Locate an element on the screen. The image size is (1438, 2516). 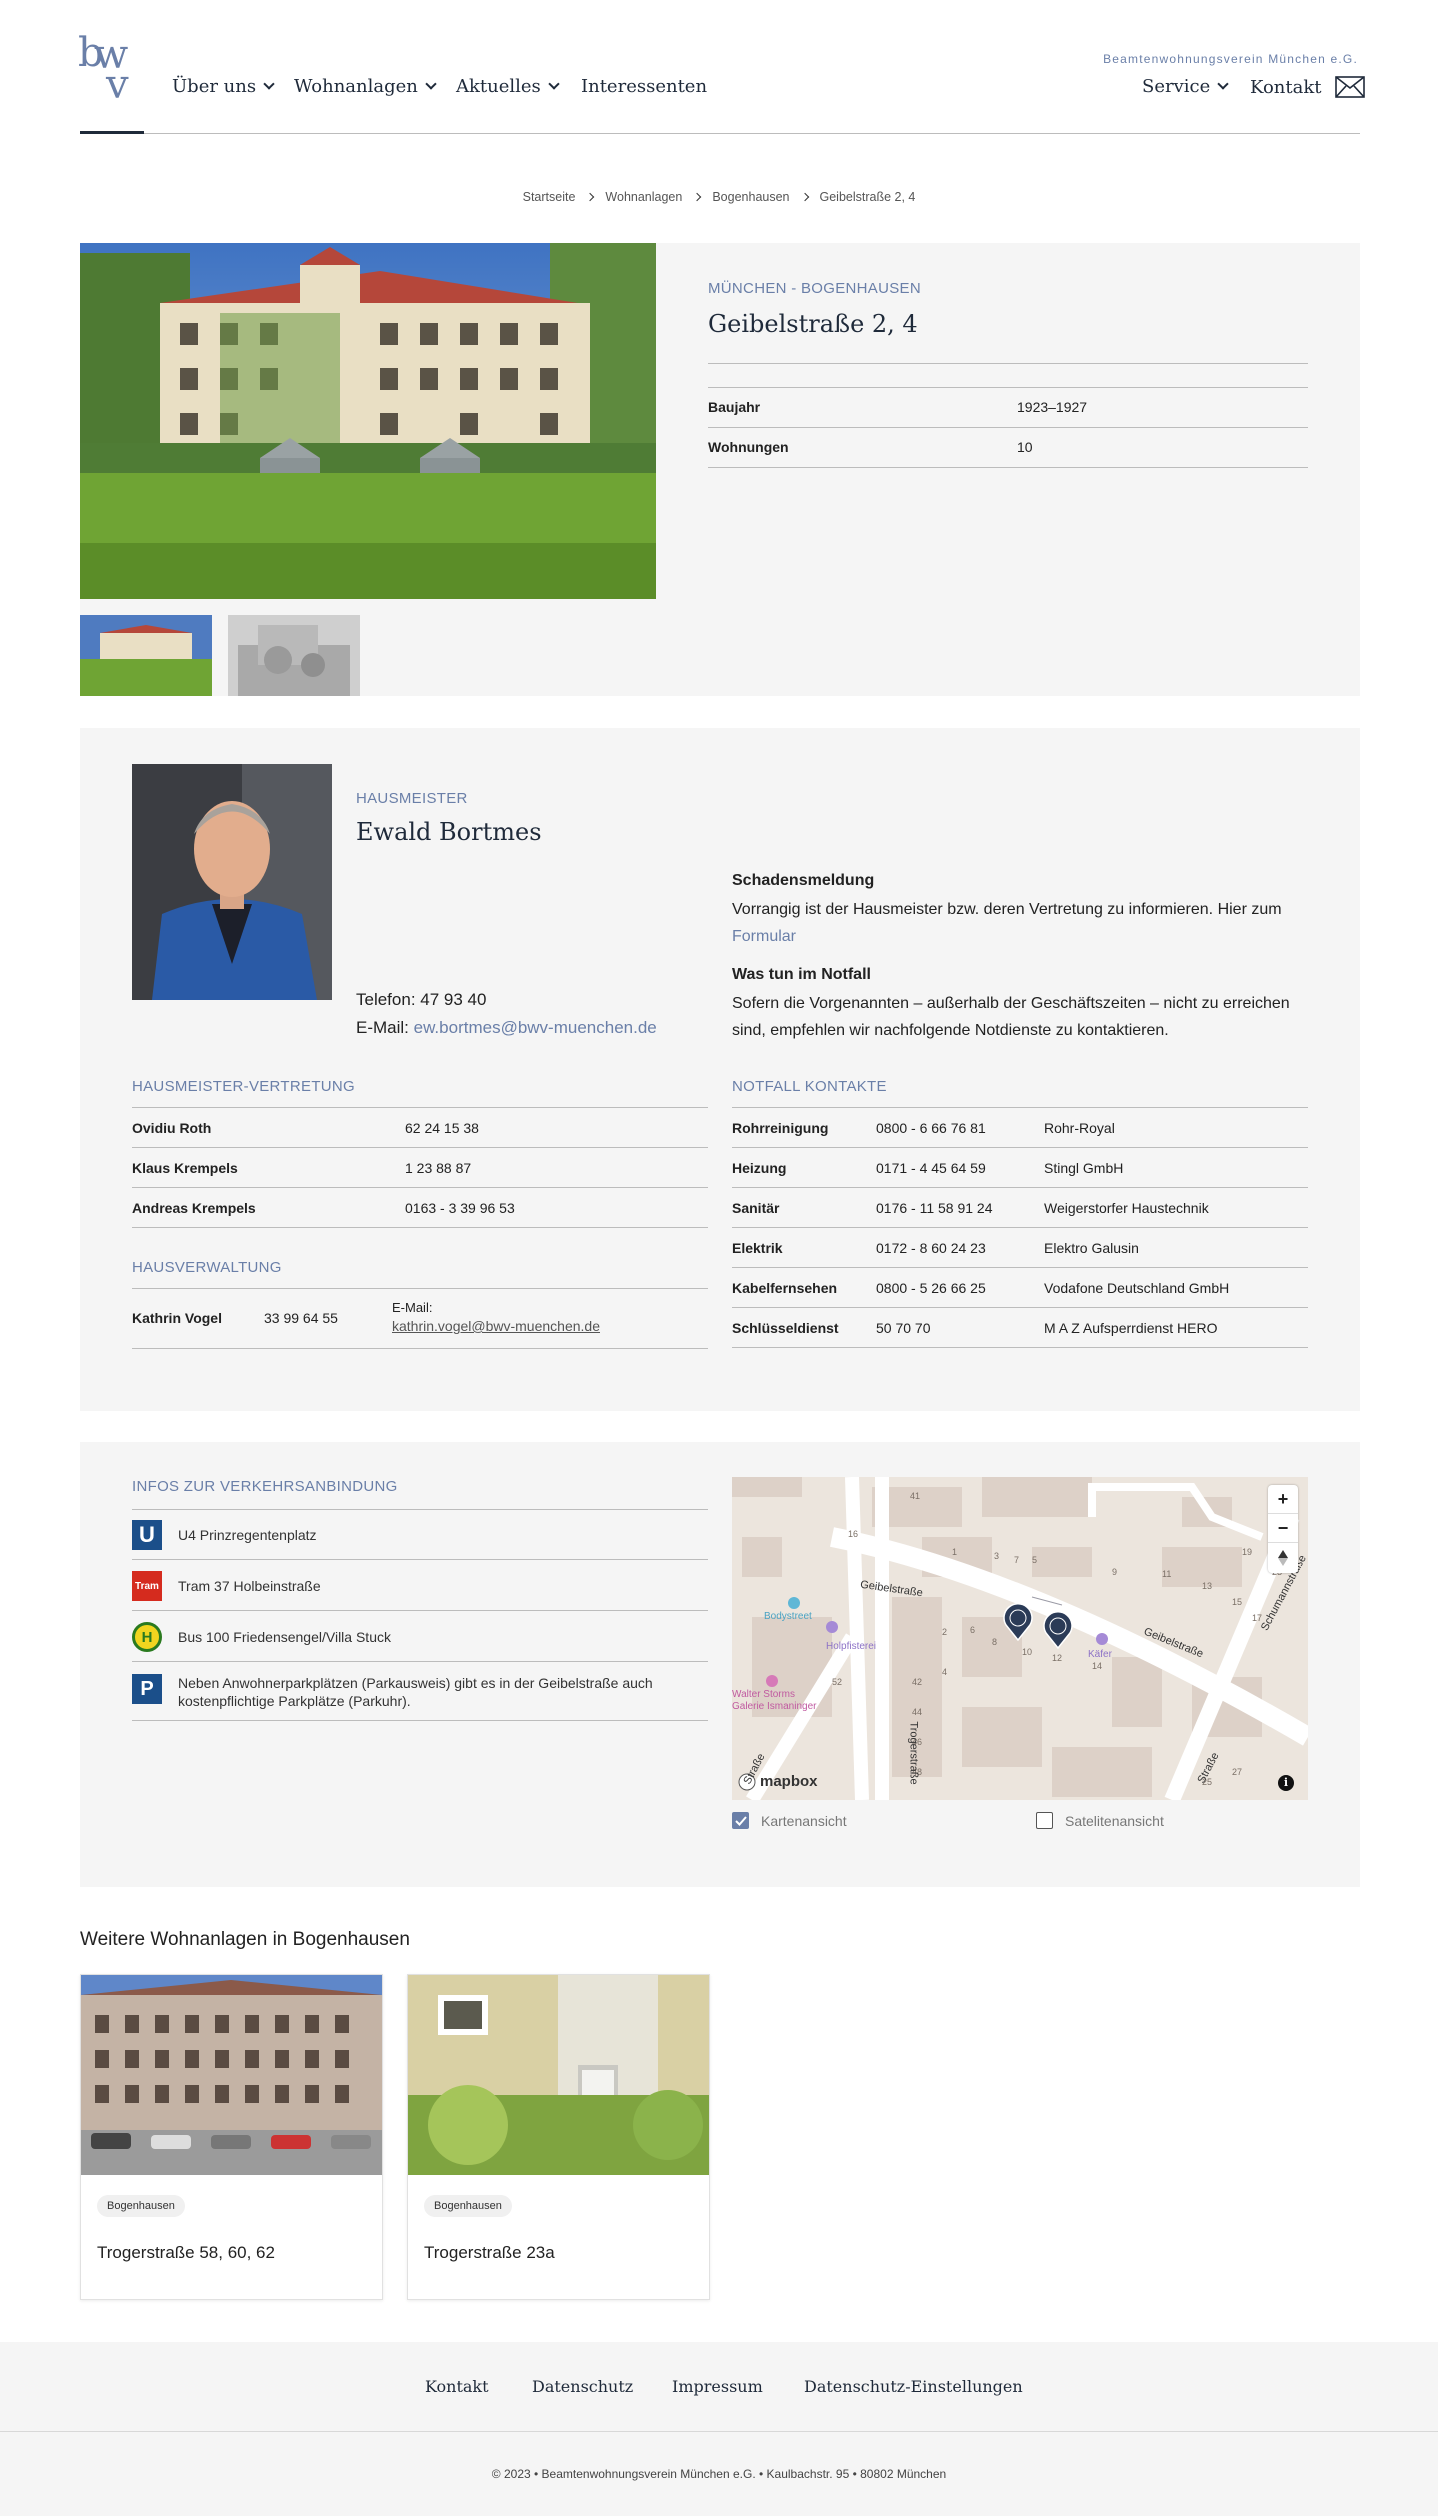
parking-icon: P is located at coordinates (147, 1689).